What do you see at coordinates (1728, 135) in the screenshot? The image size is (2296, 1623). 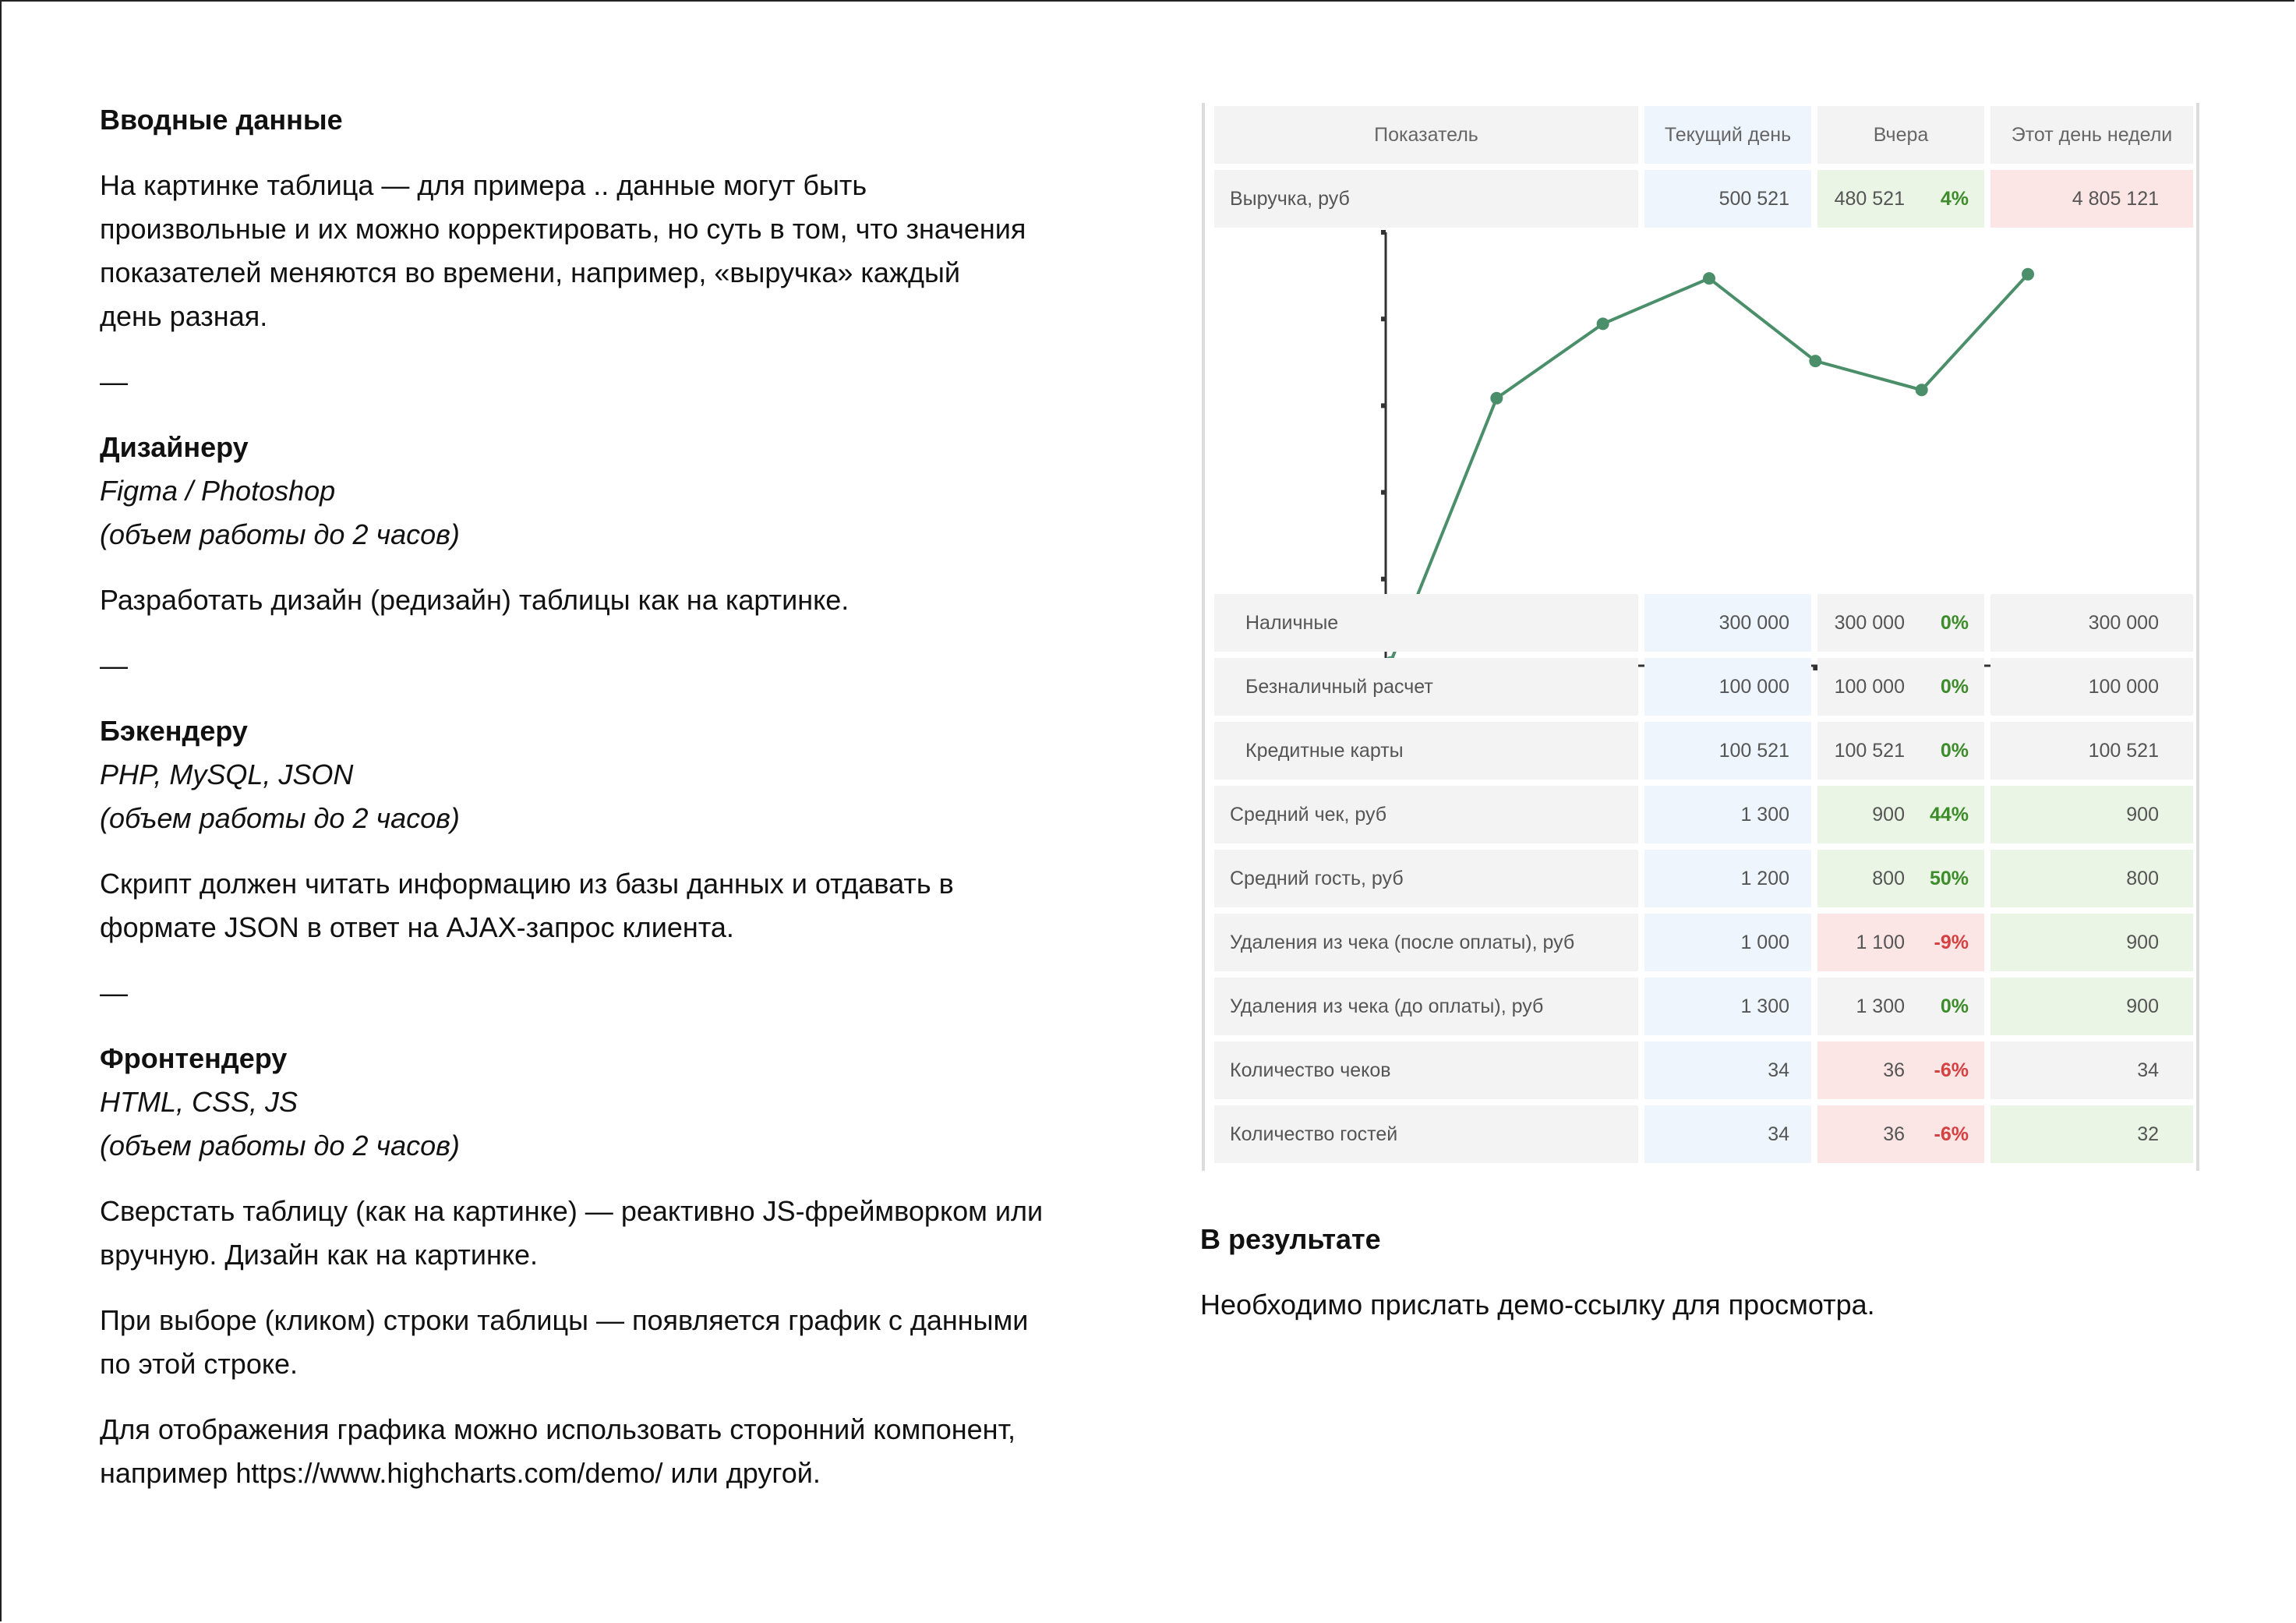 I see `header-current: Текущий день` at bounding box center [1728, 135].